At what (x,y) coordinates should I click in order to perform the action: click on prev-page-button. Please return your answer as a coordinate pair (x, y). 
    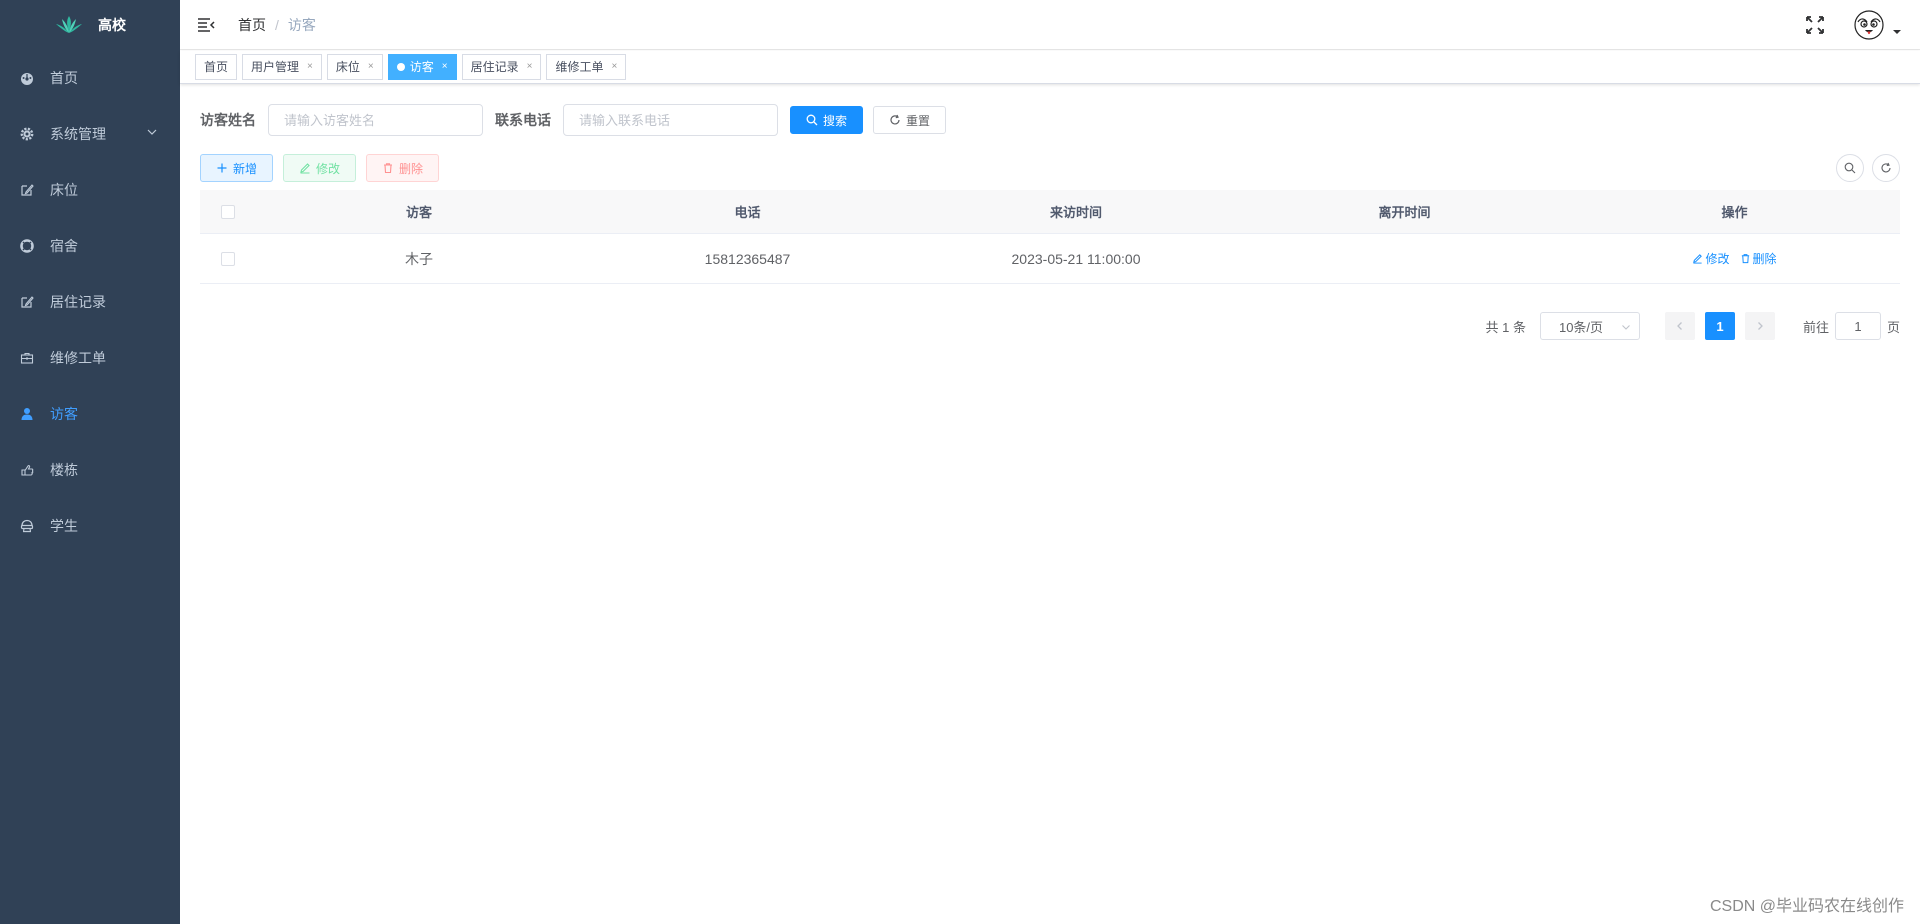
    Looking at the image, I should click on (1679, 326).